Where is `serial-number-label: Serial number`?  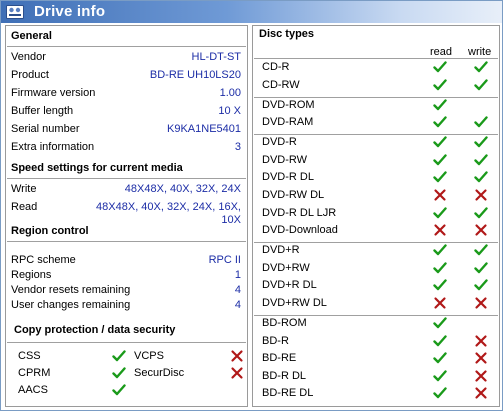 serial-number-label: Serial number is located at coordinates (45, 129).